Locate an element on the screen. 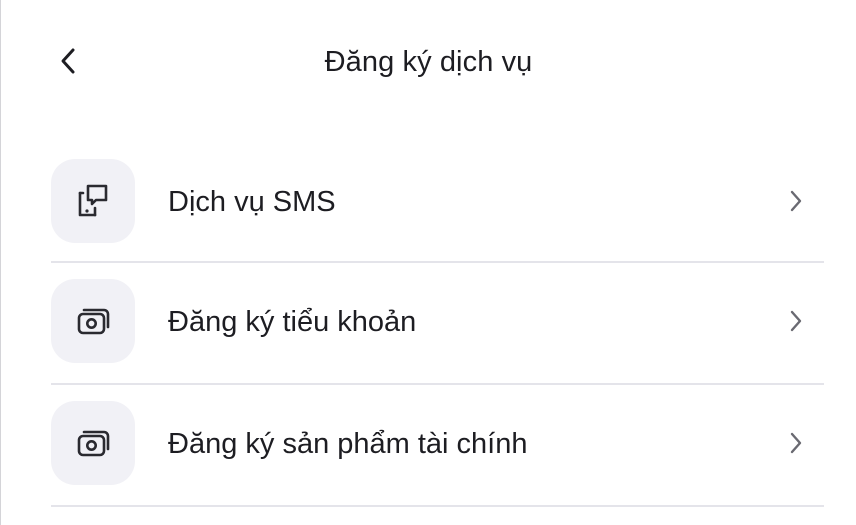 This screenshot has height=525, width=856. menu-item-label: Đăng ký sản phẩm tài chính is located at coordinates (348, 444).